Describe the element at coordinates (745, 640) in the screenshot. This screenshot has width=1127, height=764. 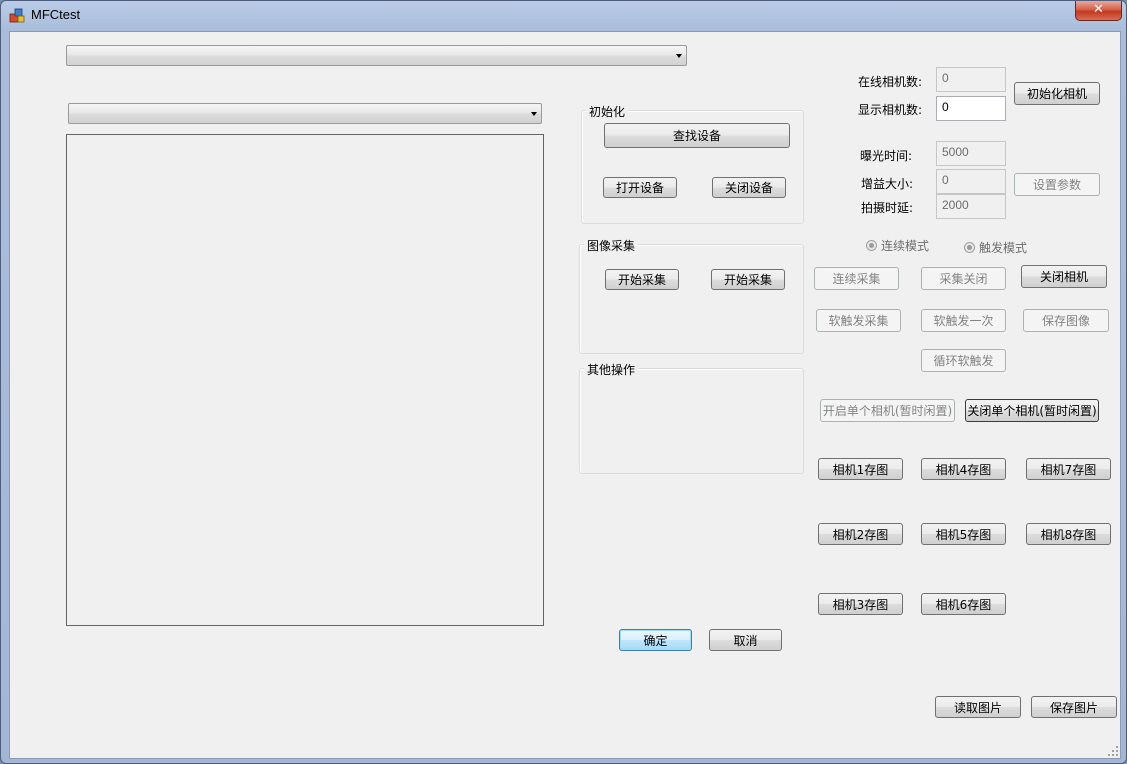
I see `cancel-button: 取消` at that location.